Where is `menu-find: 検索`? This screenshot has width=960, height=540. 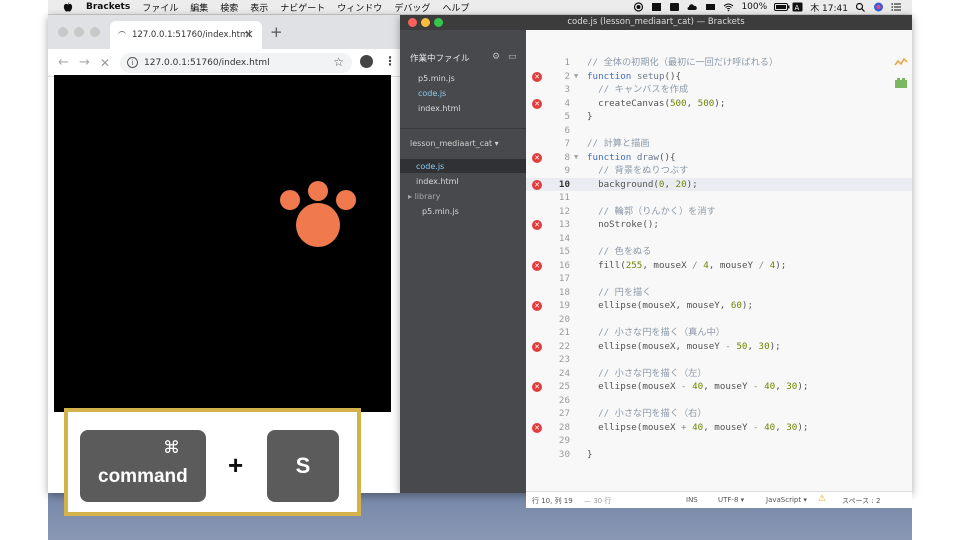
menu-find: 検索 is located at coordinates (229, 7).